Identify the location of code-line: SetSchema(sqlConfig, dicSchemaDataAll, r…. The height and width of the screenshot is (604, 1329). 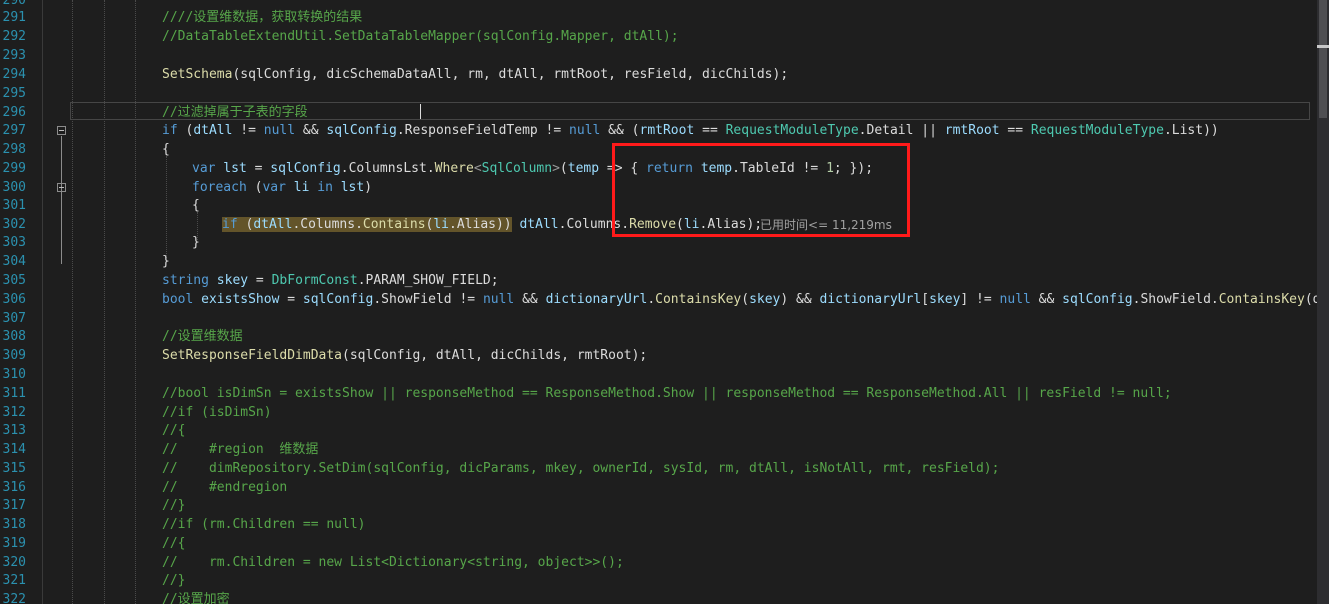
(475, 74).